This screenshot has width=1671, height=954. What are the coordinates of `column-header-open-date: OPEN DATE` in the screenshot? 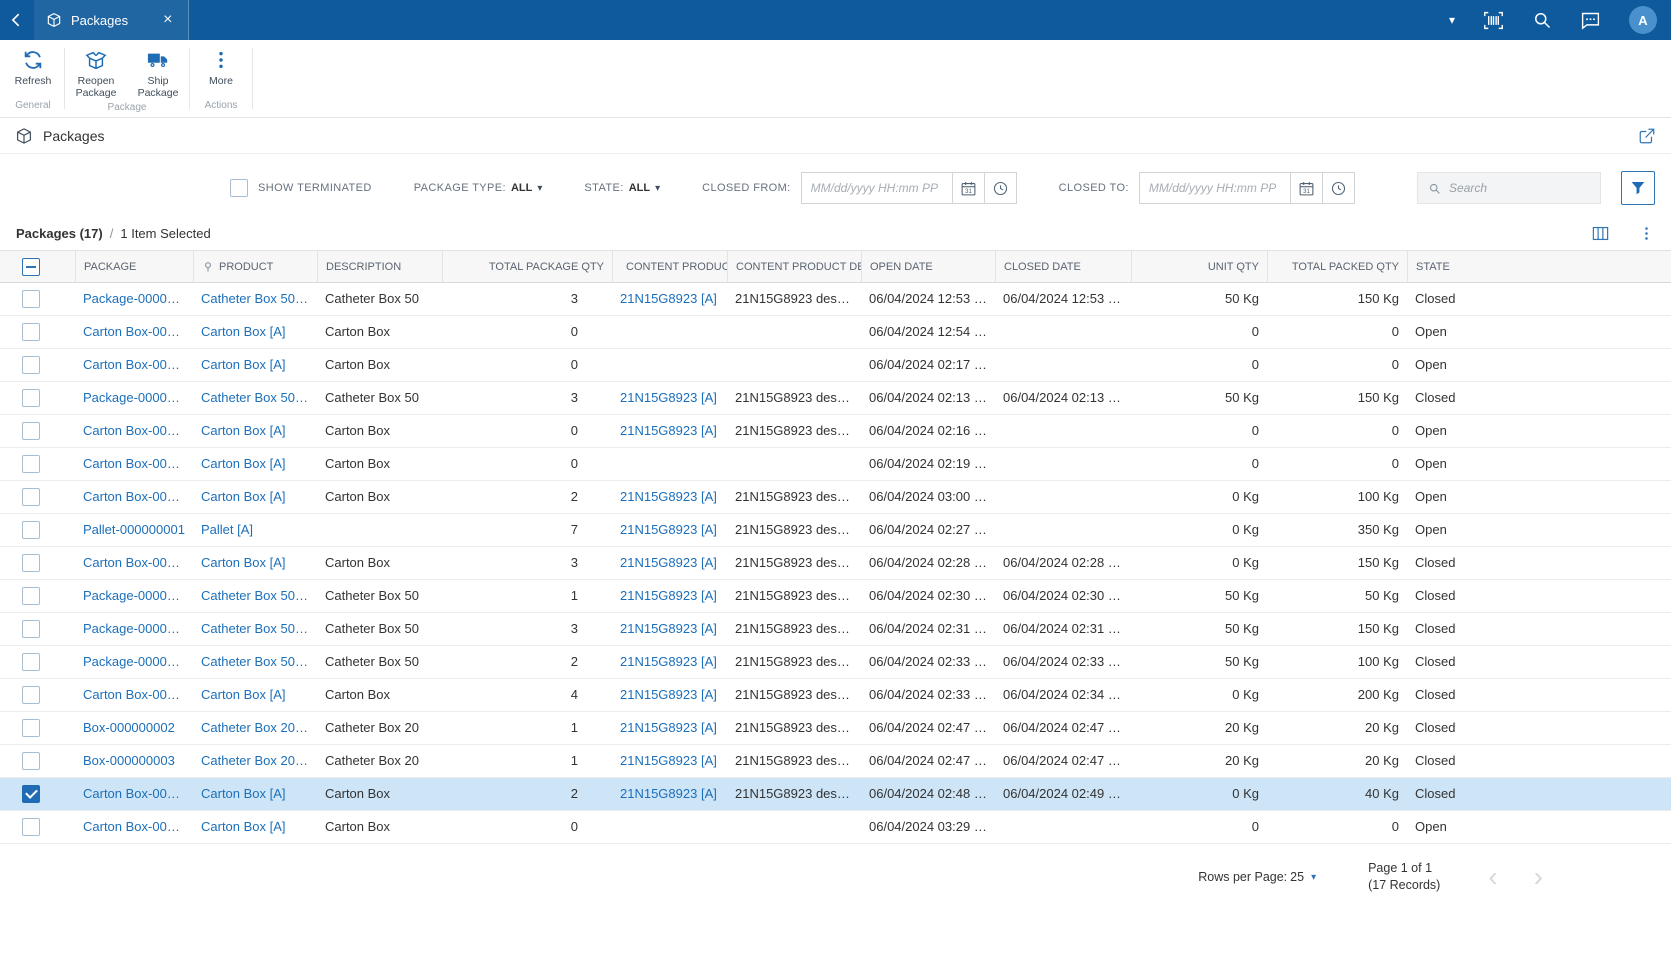 It's located at (928, 266).